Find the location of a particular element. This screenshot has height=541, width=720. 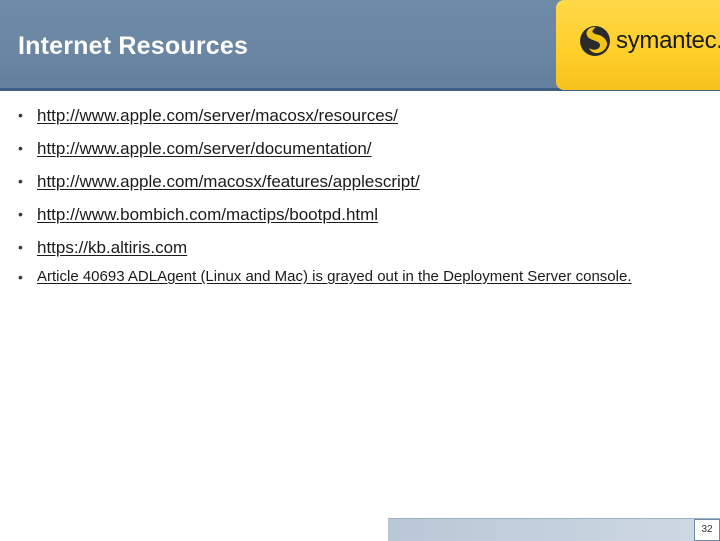

footer-bar is located at coordinates (554, 529).